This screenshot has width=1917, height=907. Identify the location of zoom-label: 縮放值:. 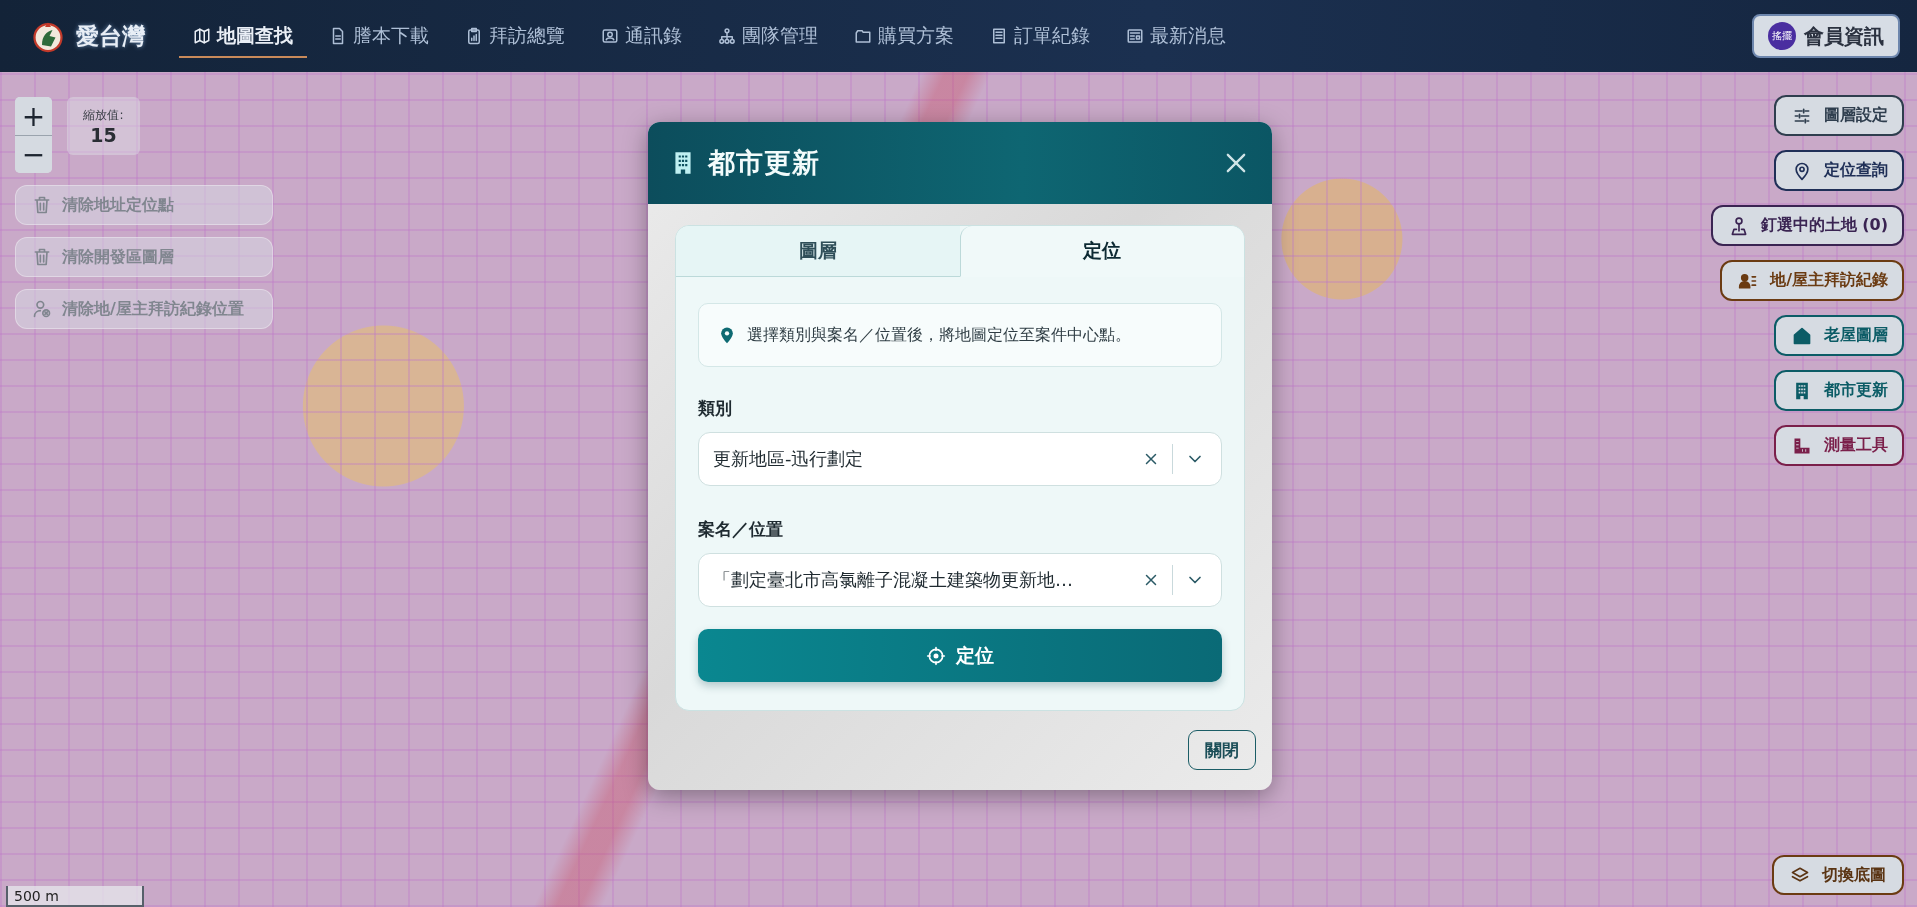
(103, 115).